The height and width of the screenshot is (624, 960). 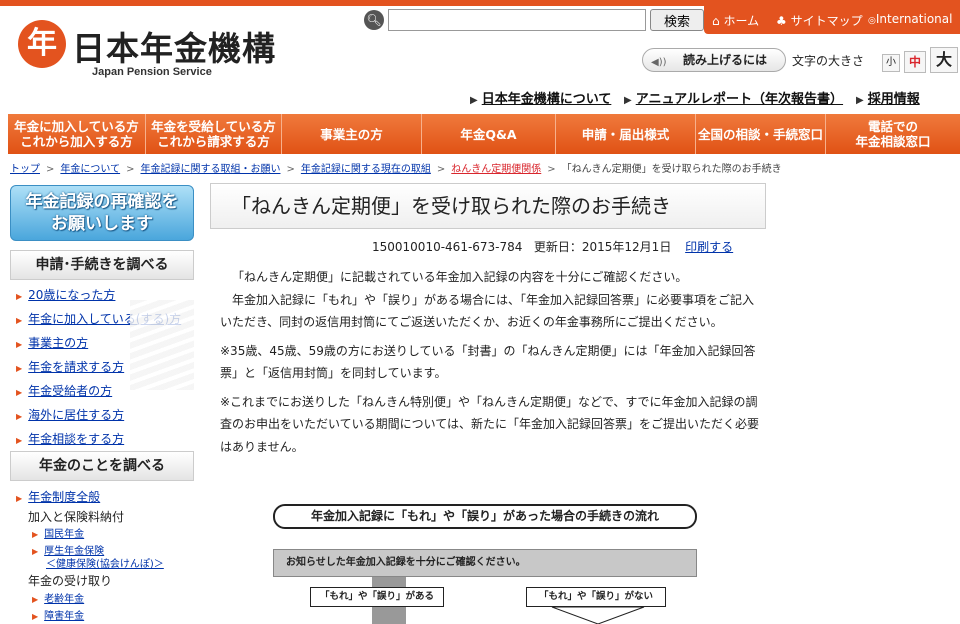 I want to click on record-reconfirm-banner: 年金記録の再確認を お願いします, so click(x=102, y=213).